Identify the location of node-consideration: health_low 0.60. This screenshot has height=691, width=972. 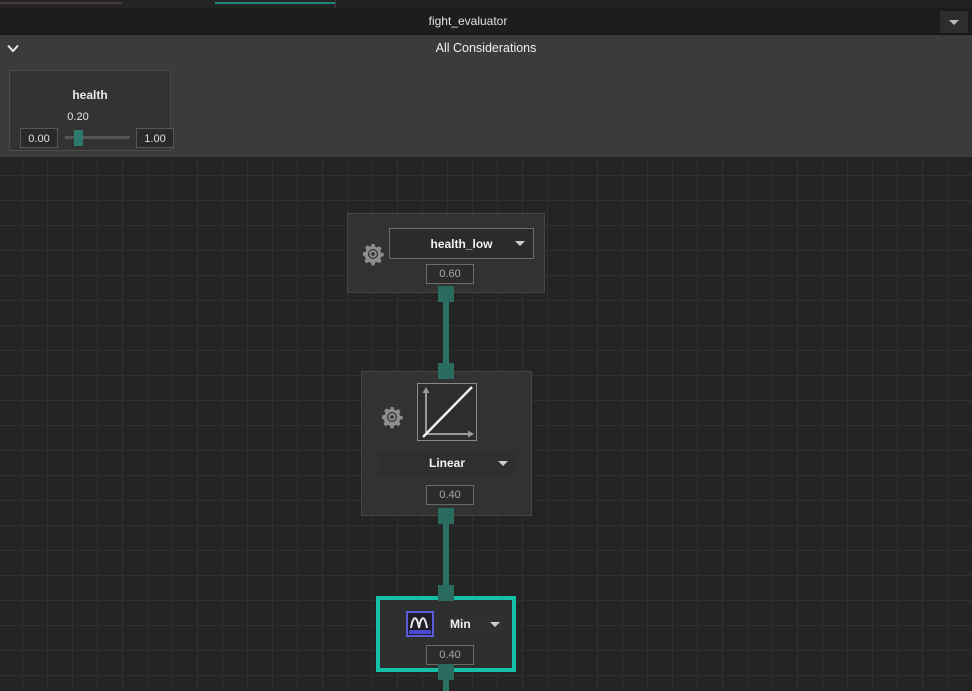
(446, 253).